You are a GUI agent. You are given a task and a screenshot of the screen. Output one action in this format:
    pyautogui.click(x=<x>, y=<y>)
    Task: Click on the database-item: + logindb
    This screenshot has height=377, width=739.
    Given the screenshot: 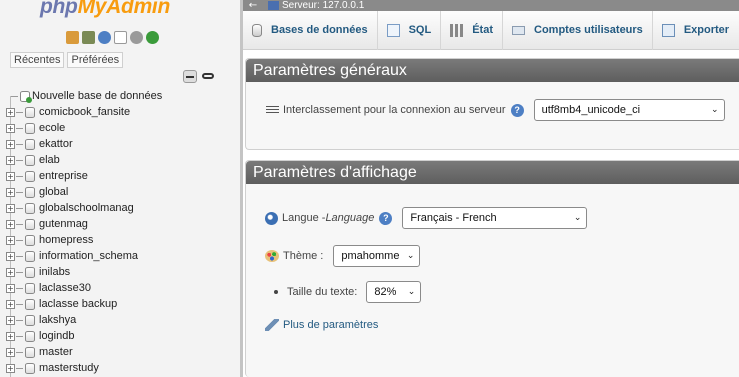 What is the action you would take?
    pyautogui.click(x=123, y=336)
    